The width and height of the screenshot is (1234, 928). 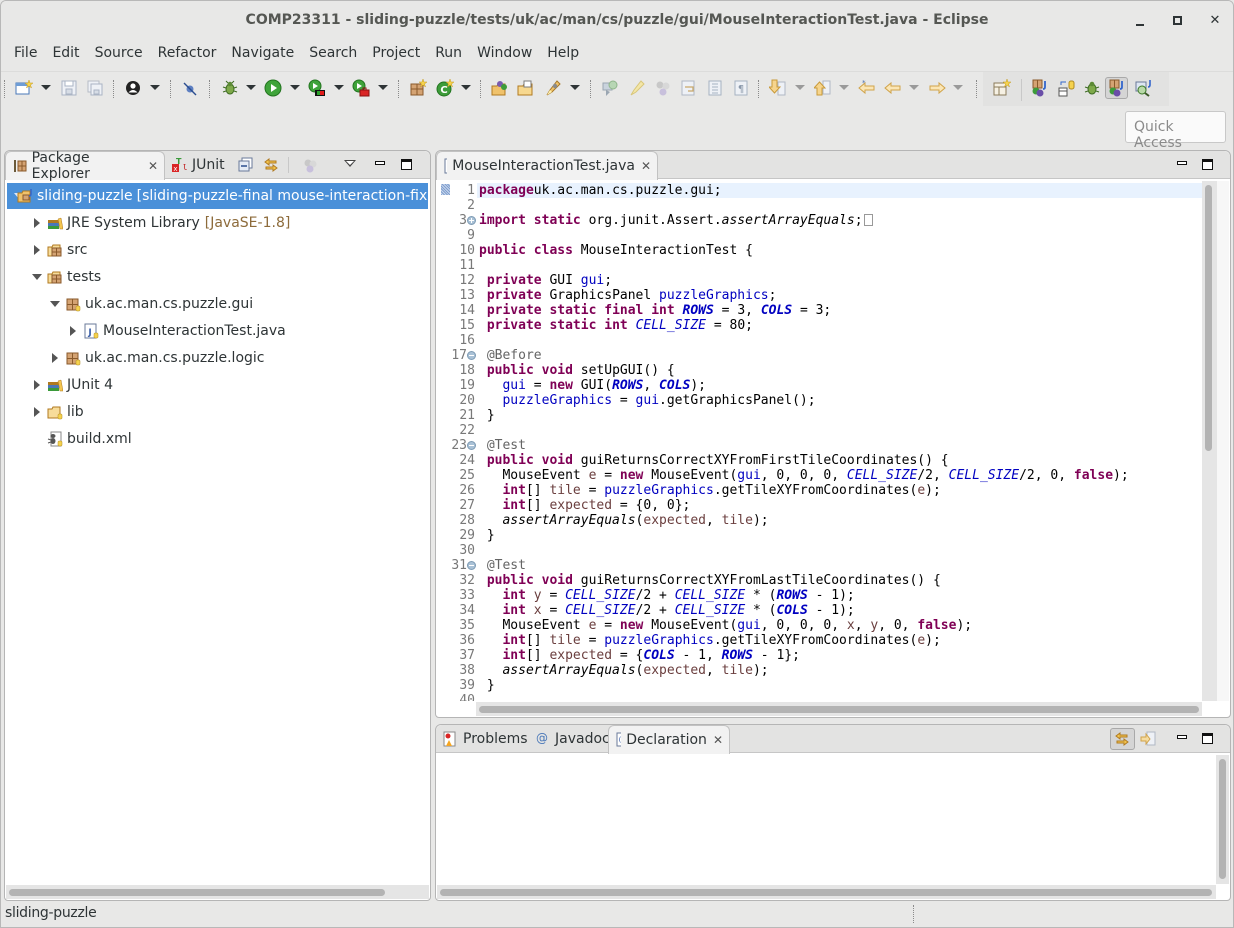 What do you see at coordinates (575, 87) in the screenshot?
I see `search-dropdown` at bounding box center [575, 87].